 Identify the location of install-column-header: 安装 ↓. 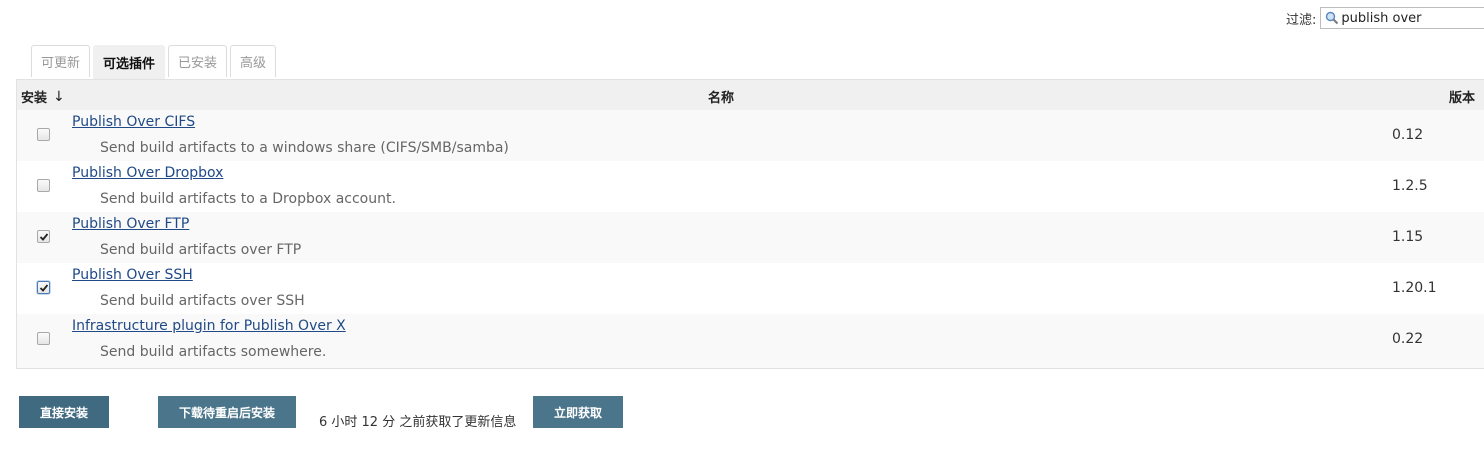
(43, 97).